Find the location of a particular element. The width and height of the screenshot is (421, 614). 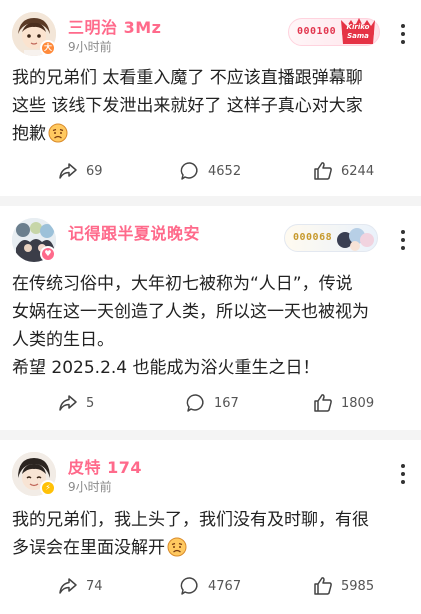

avatar-level-badge: ⚡ is located at coordinates (48, 488).